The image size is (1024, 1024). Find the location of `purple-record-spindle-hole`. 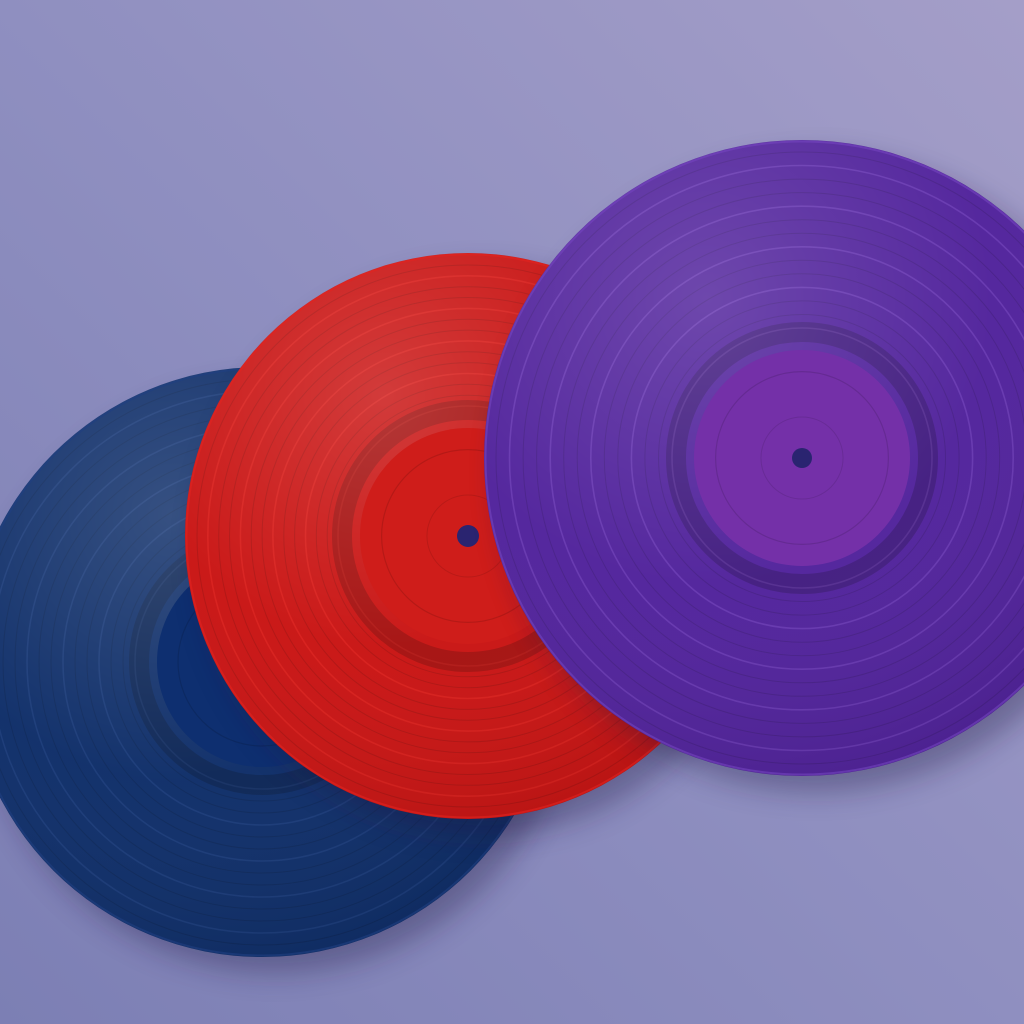

purple-record-spindle-hole is located at coordinates (802, 458).